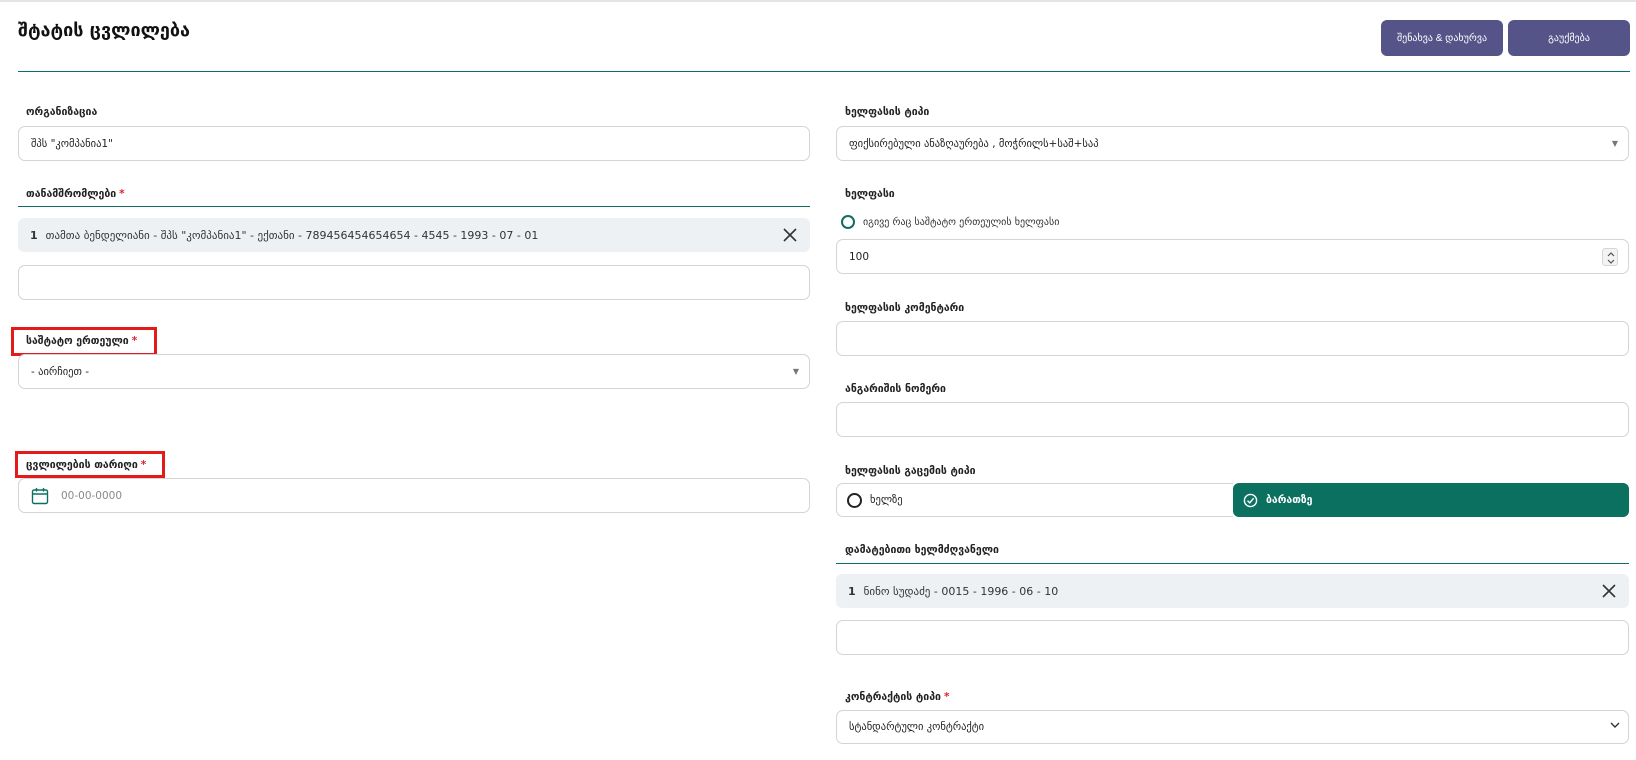  I want to click on employees-label-text: თანამშრომლები, so click(71, 194).